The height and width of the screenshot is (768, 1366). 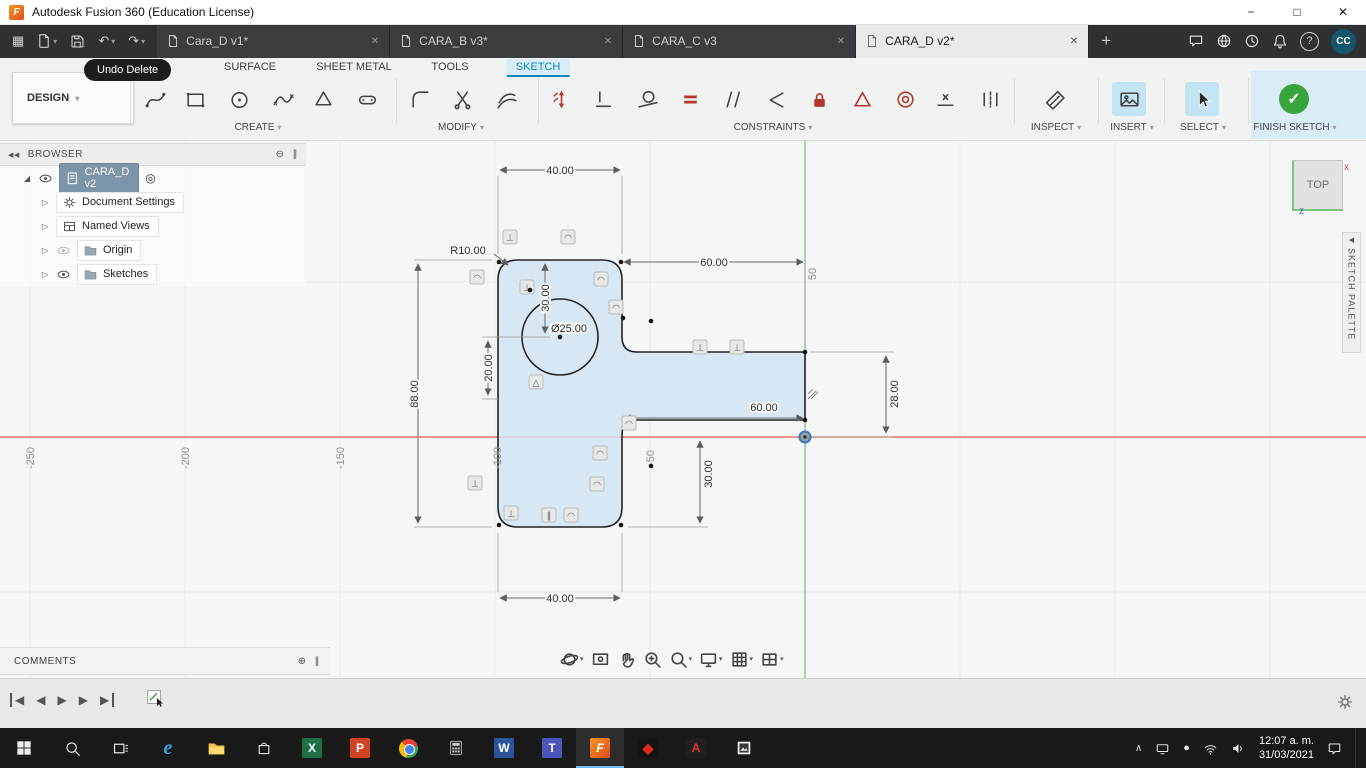 I want to click on selected-origin-point, so click(x=805, y=437).